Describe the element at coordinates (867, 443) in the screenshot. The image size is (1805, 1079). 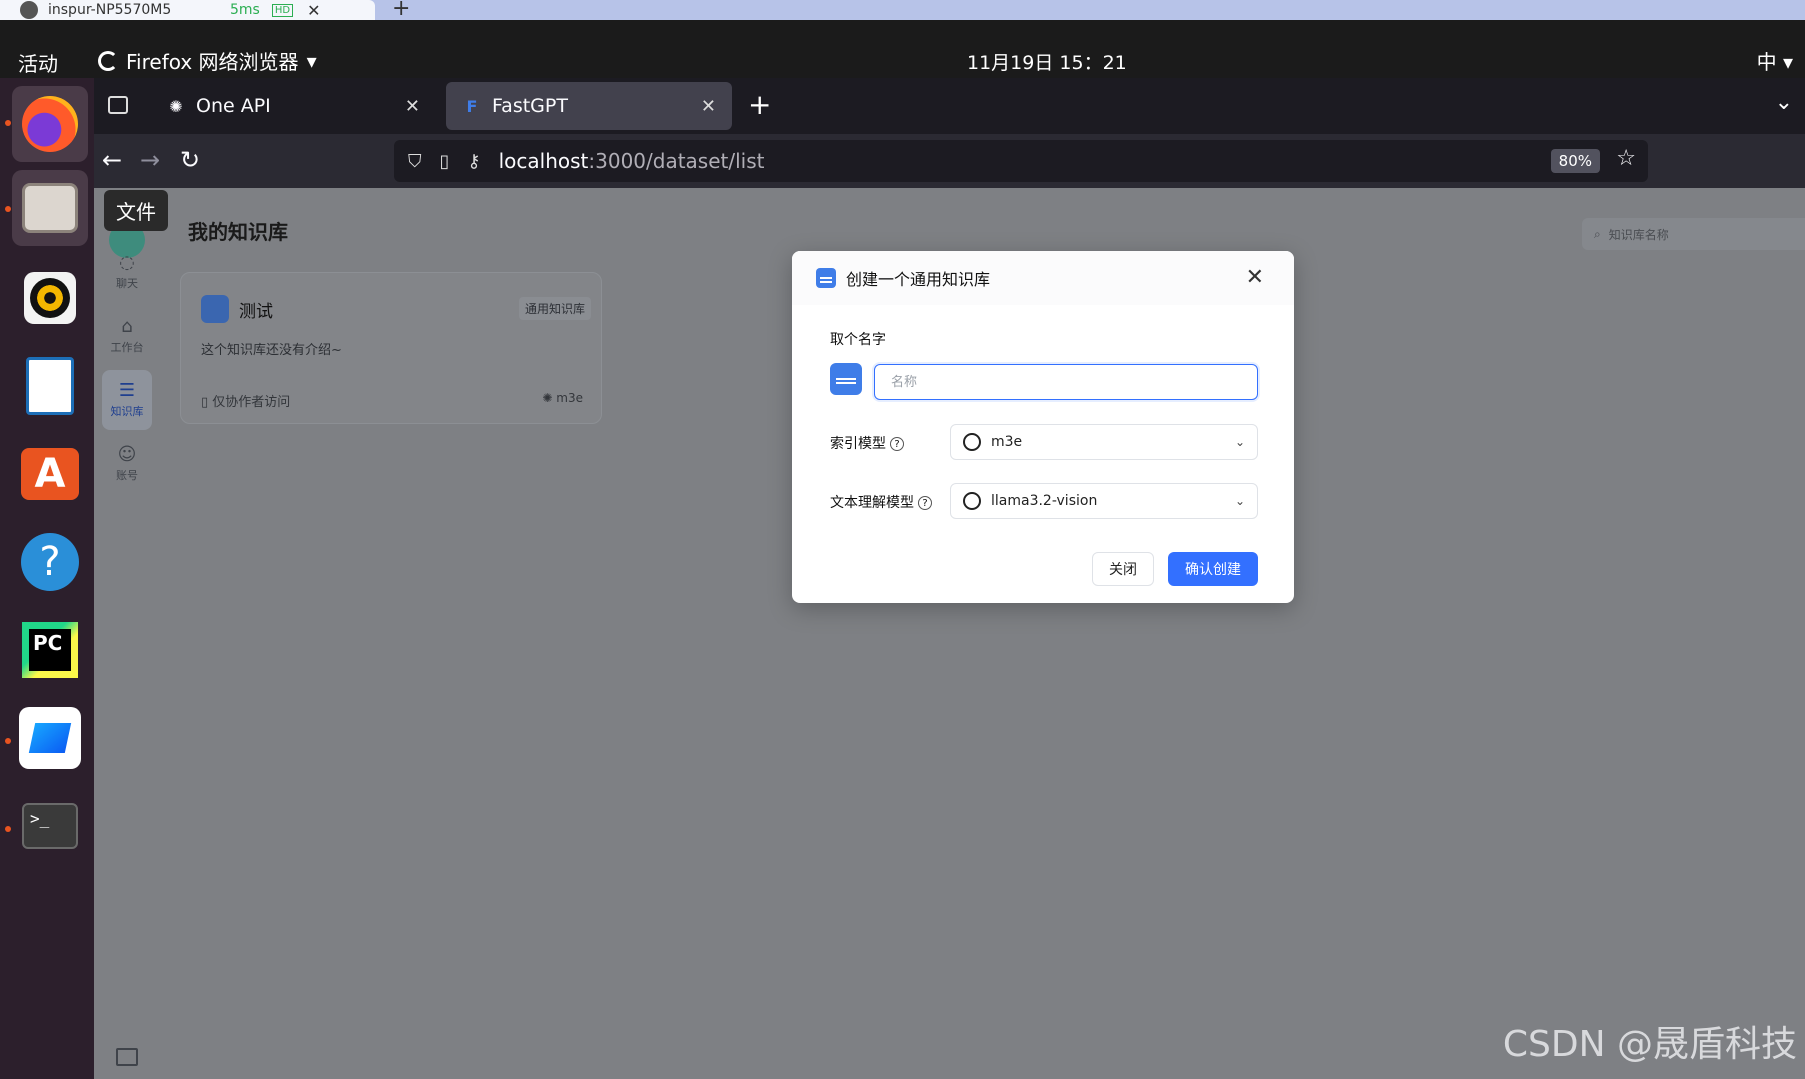
I see `index-model-label: 索引模型?` at that location.